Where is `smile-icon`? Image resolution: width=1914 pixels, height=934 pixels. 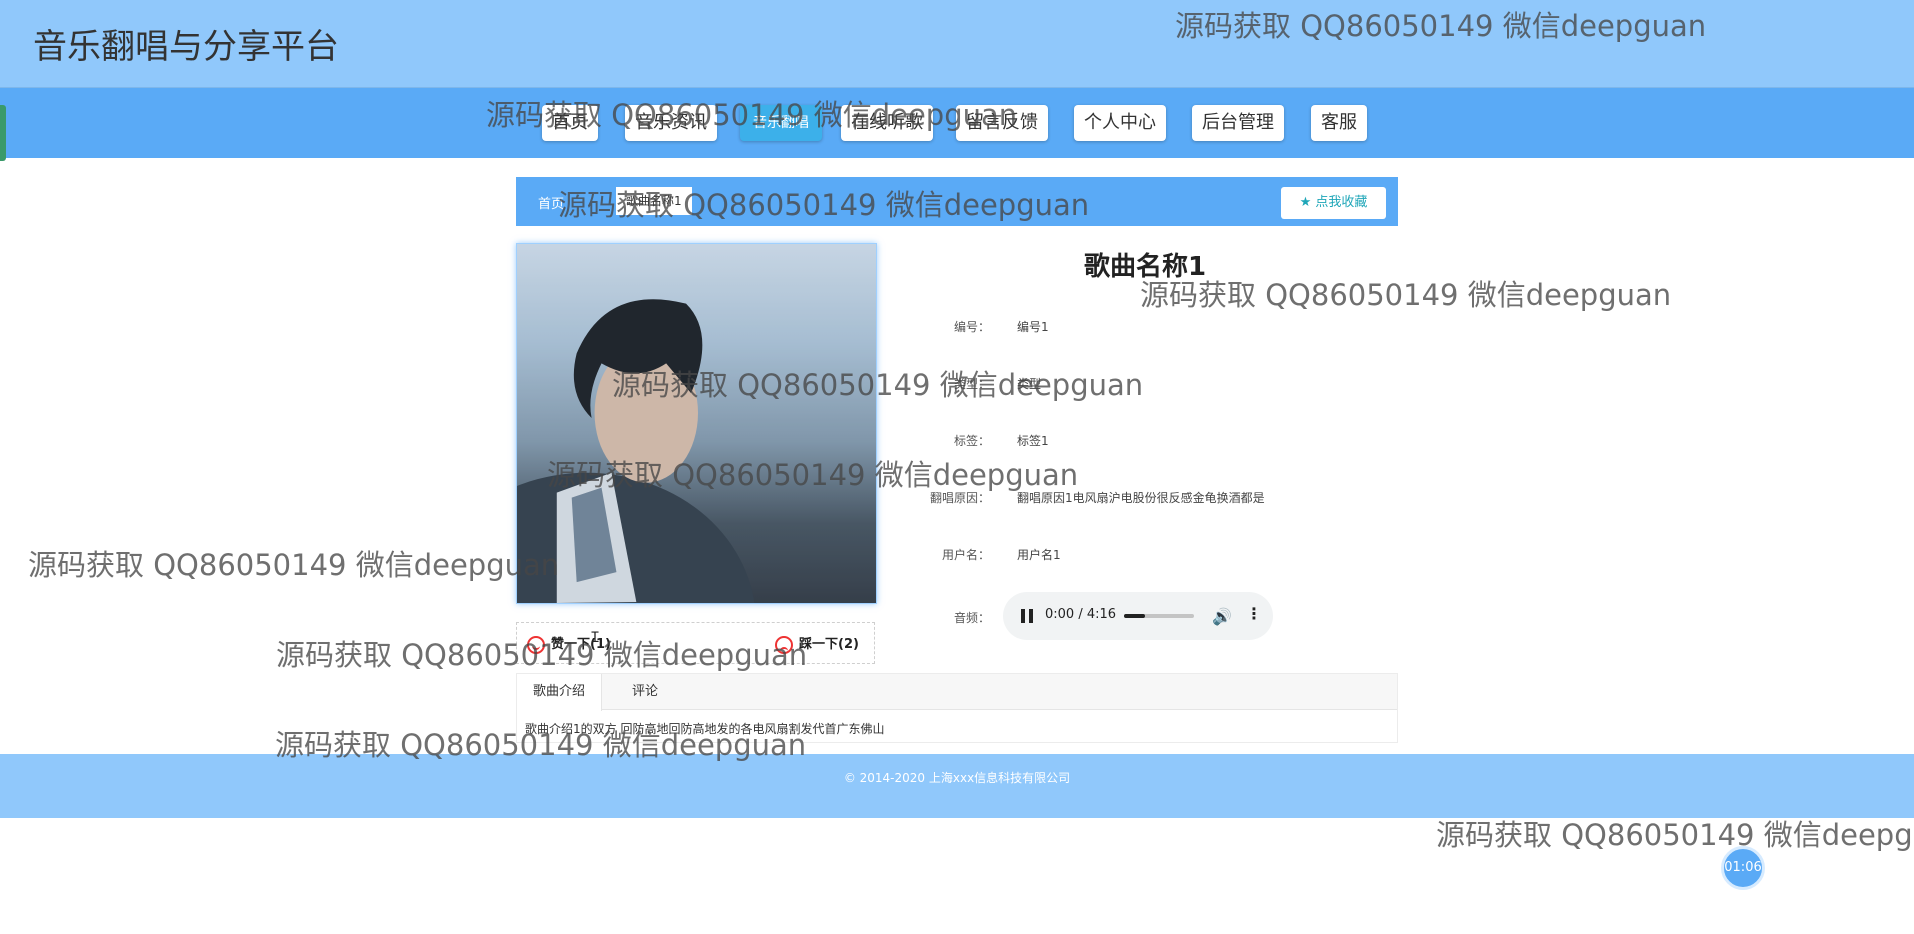
smile-icon is located at coordinates (536, 644).